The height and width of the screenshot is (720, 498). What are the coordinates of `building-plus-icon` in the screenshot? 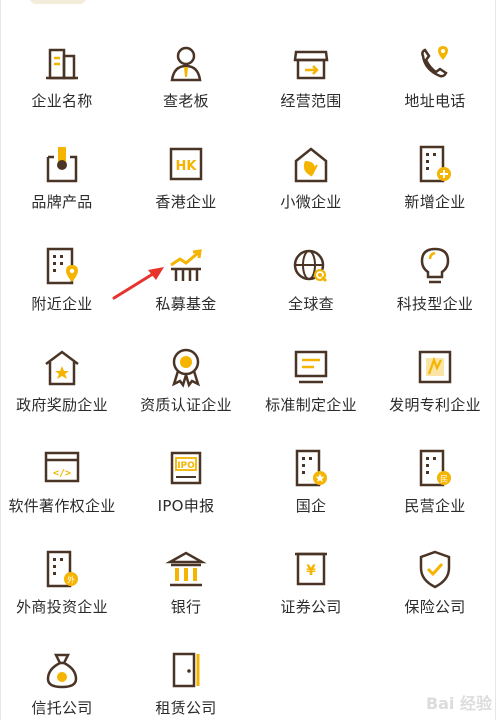 It's located at (435, 165).